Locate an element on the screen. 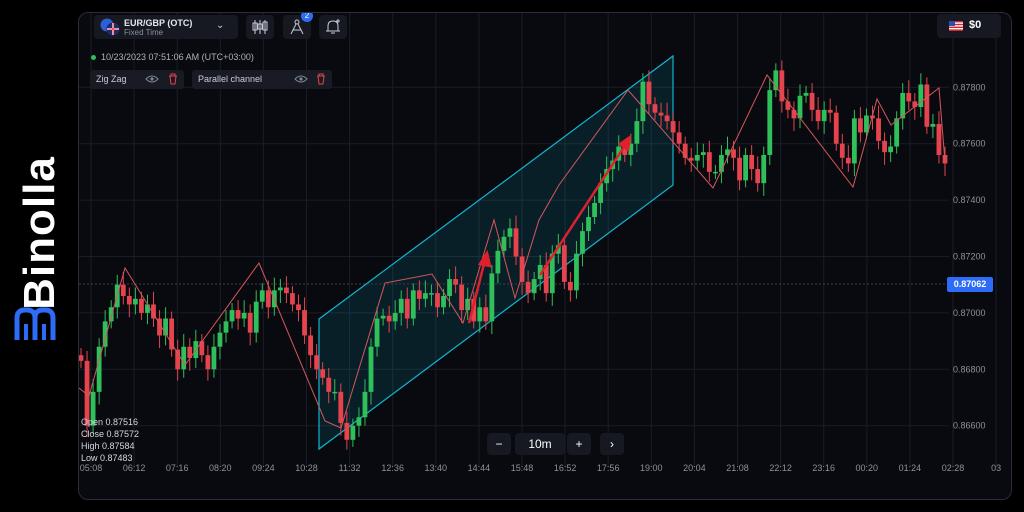 This screenshot has height=512, width=1024. caret-down-icon: ⌄ is located at coordinates (220, 25).